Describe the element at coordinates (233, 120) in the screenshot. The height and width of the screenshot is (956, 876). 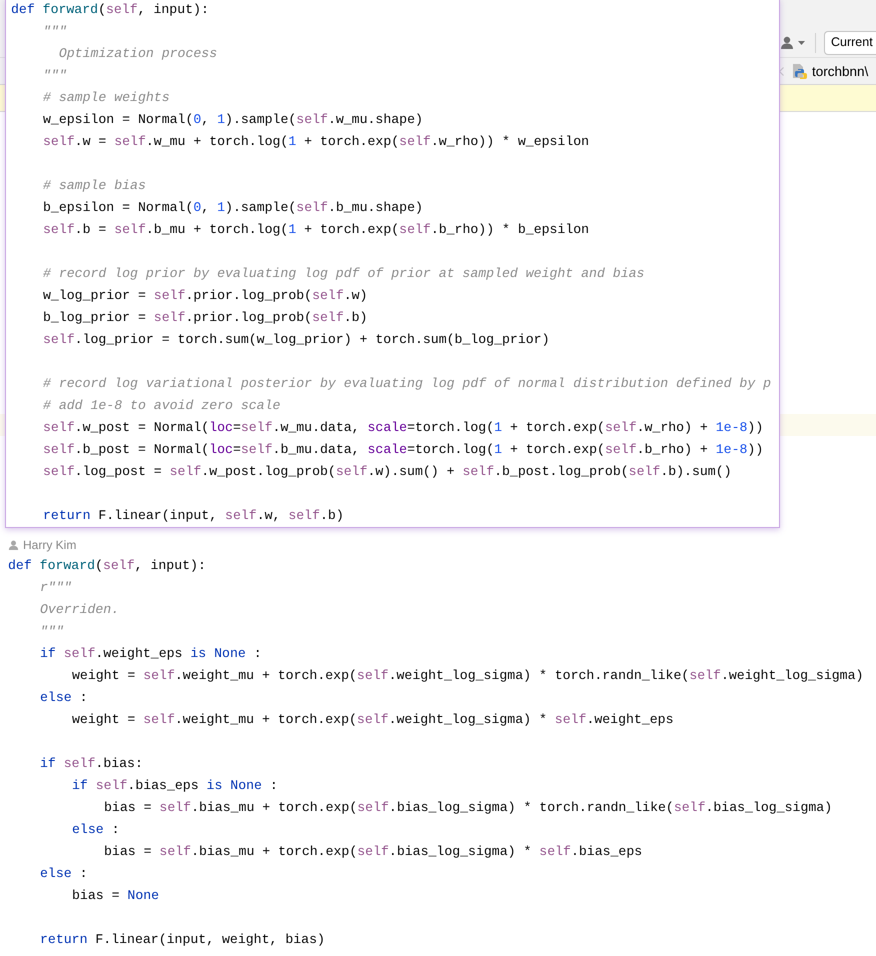
I see `code-line: w_epsilon = Normal(0, 1).sample(self.w_mu.shape)` at that location.